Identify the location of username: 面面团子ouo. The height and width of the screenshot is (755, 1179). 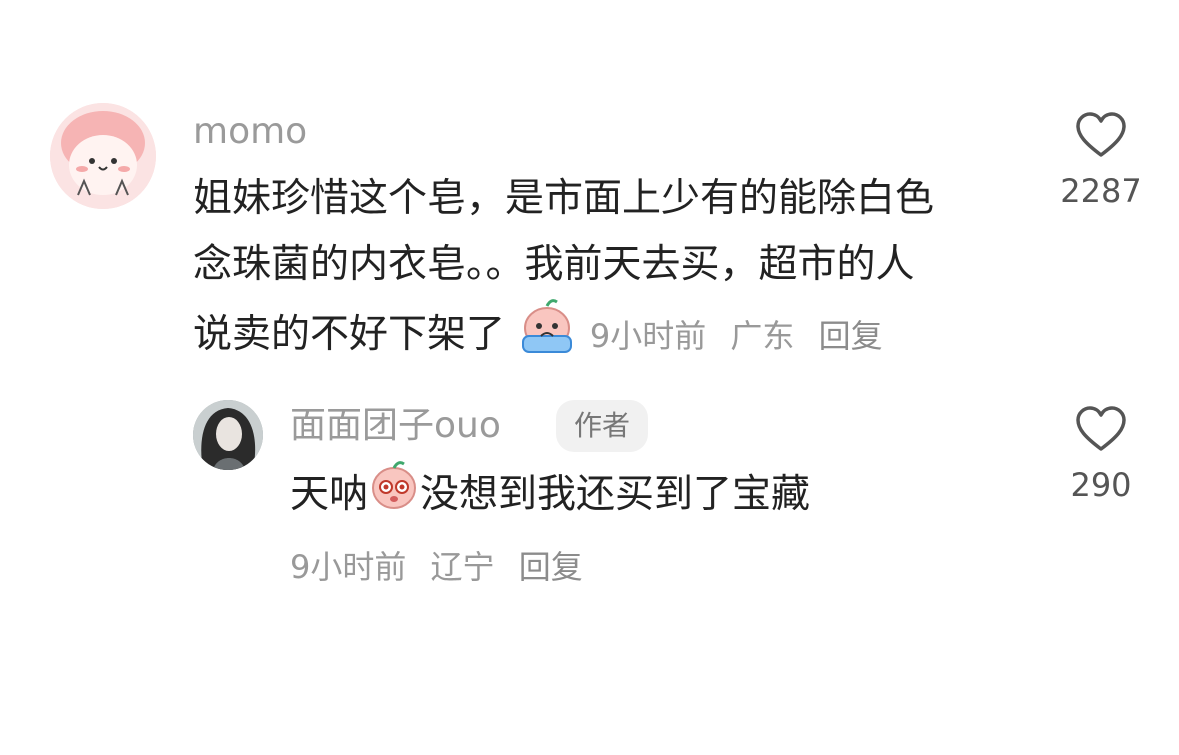
(395, 426).